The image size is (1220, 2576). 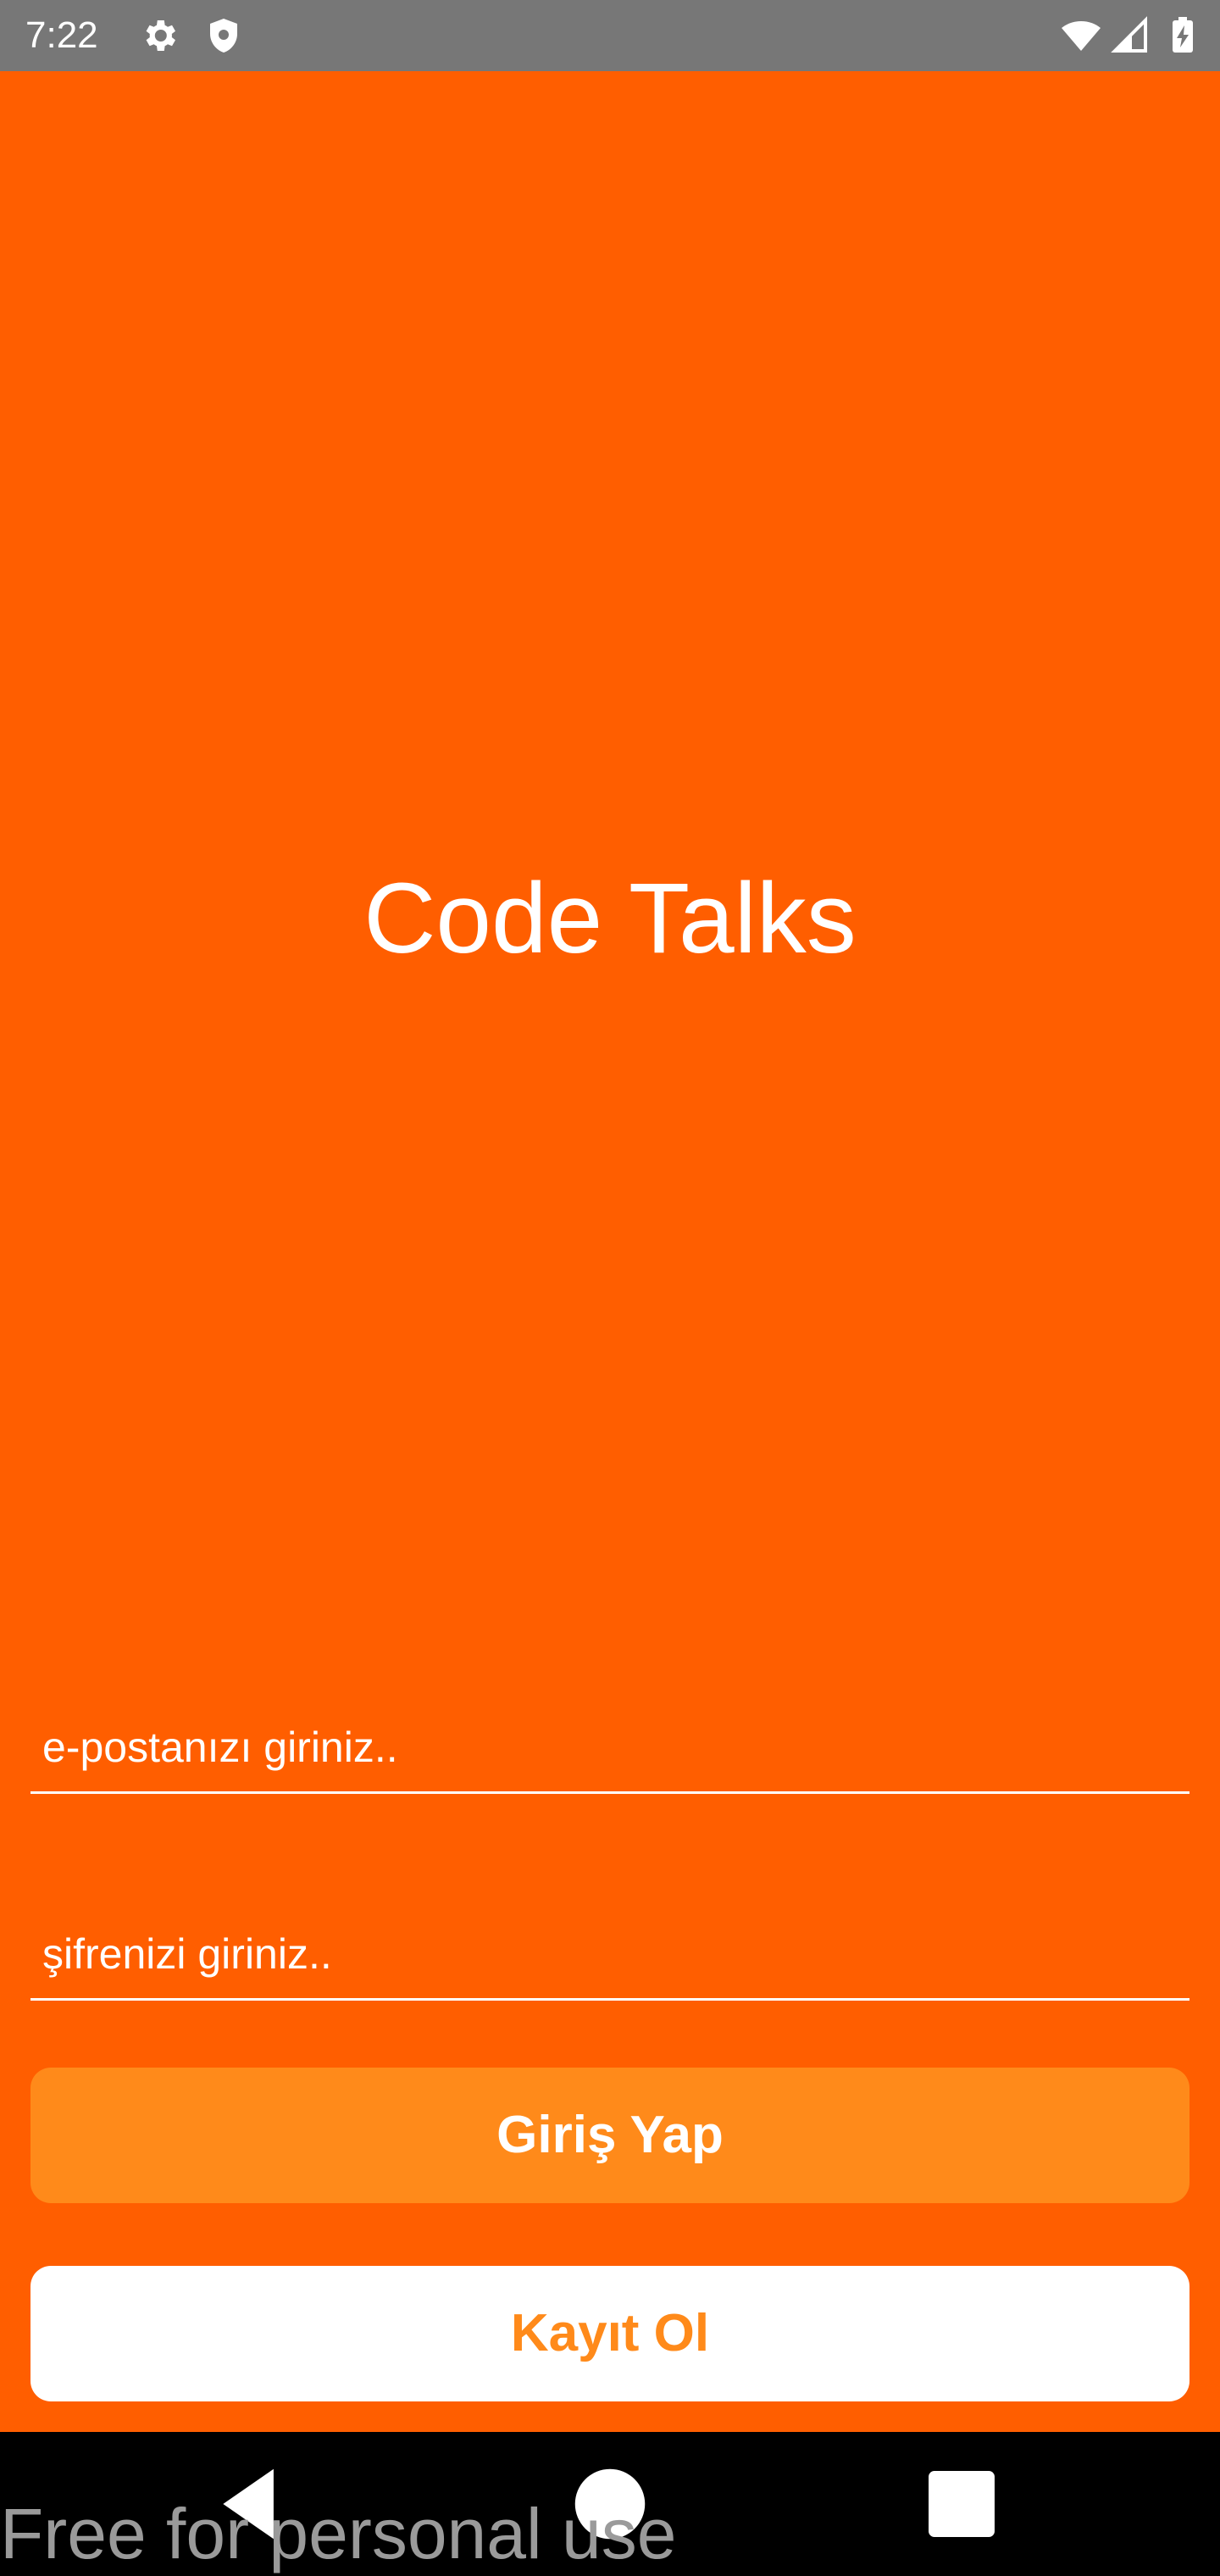 I want to click on password-input, so click(x=605, y=1954).